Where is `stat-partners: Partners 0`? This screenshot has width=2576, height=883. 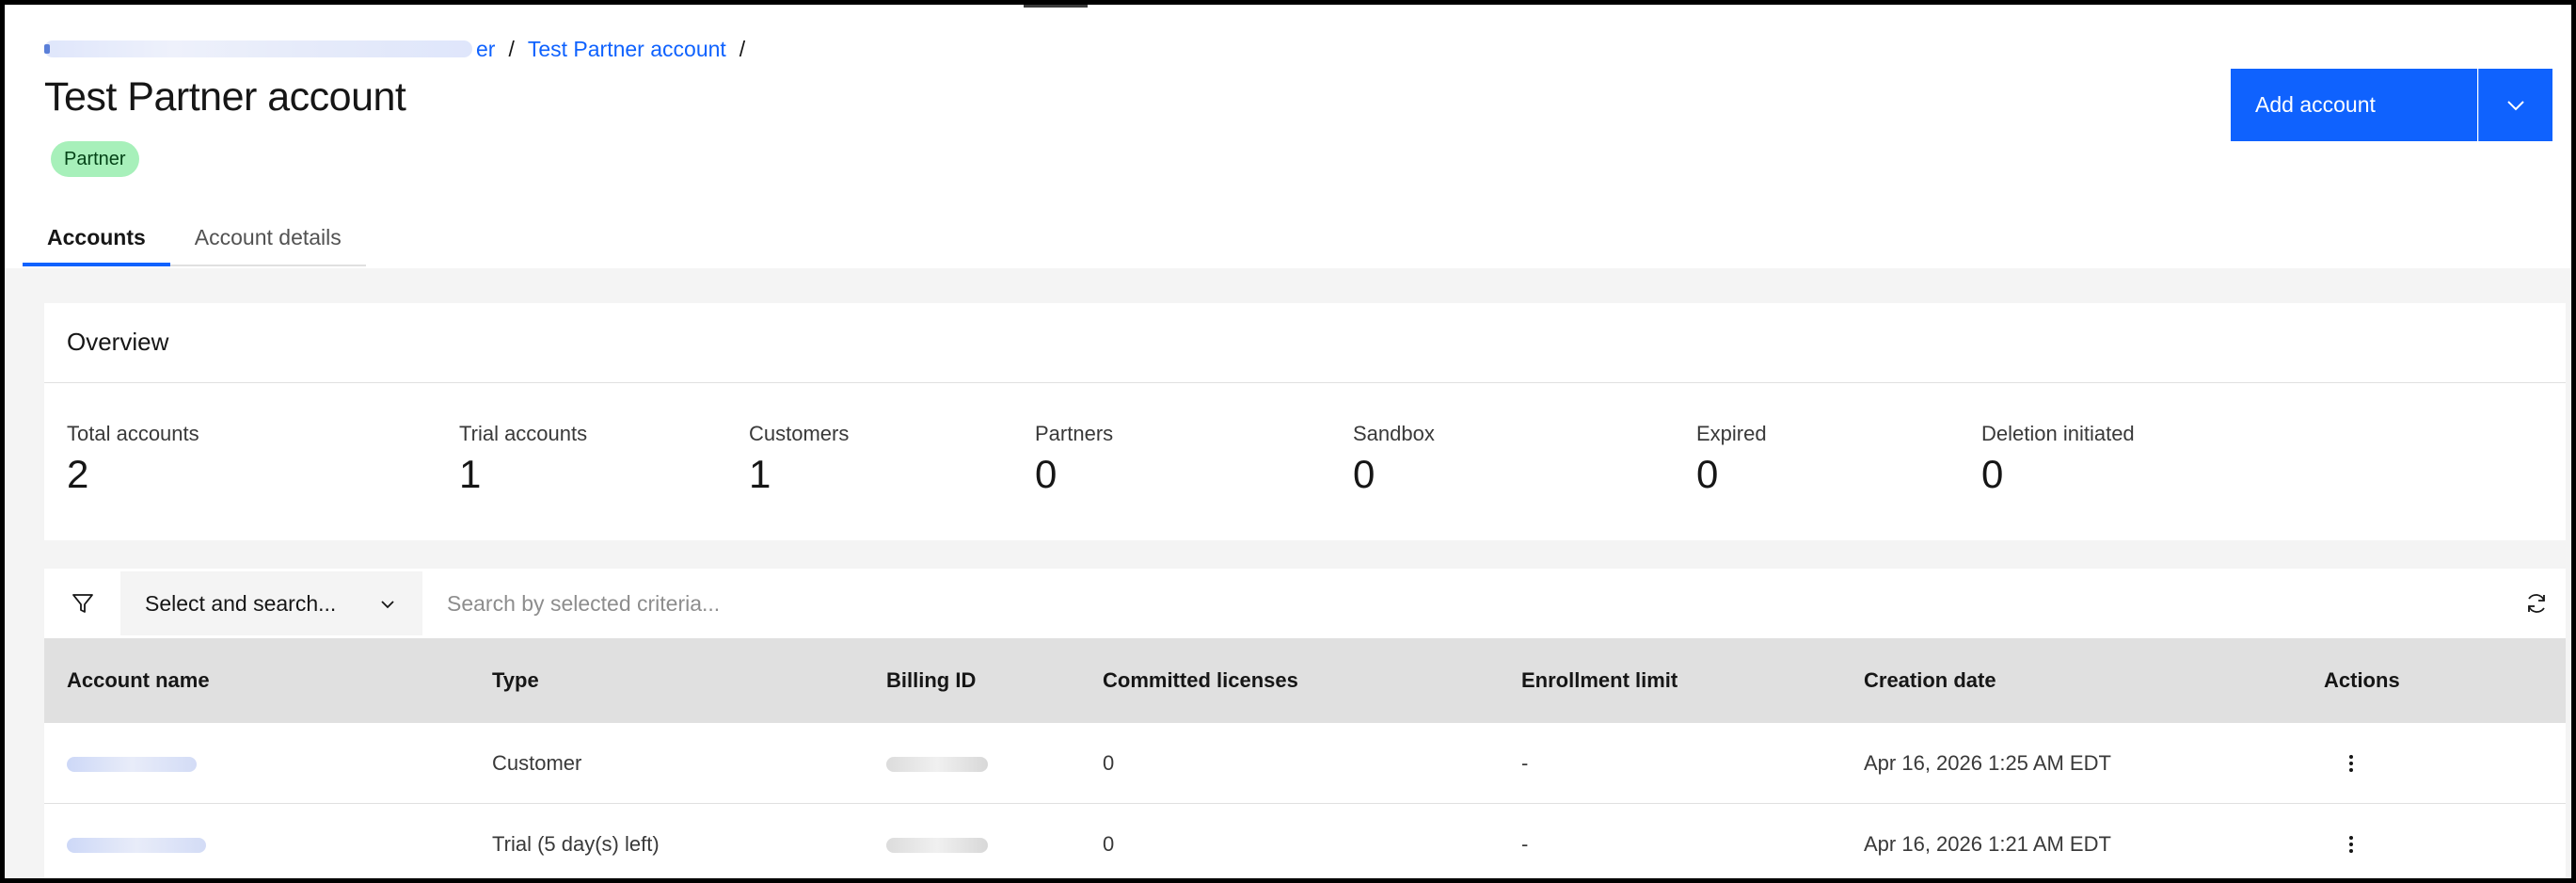
stat-partners: Partners 0 is located at coordinates (1074, 459).